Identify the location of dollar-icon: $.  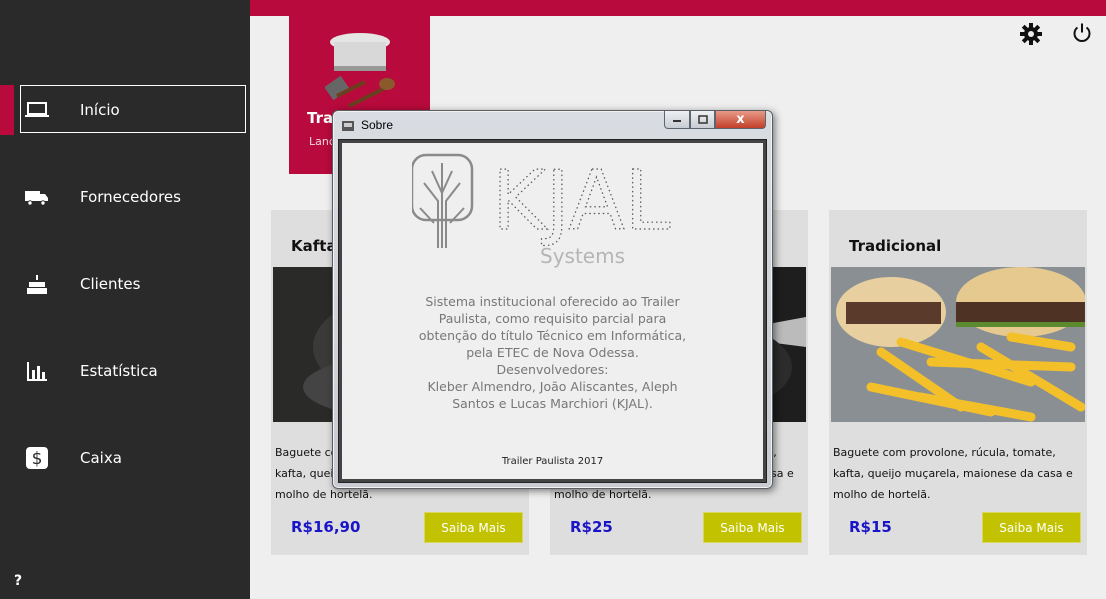
(37, 458).